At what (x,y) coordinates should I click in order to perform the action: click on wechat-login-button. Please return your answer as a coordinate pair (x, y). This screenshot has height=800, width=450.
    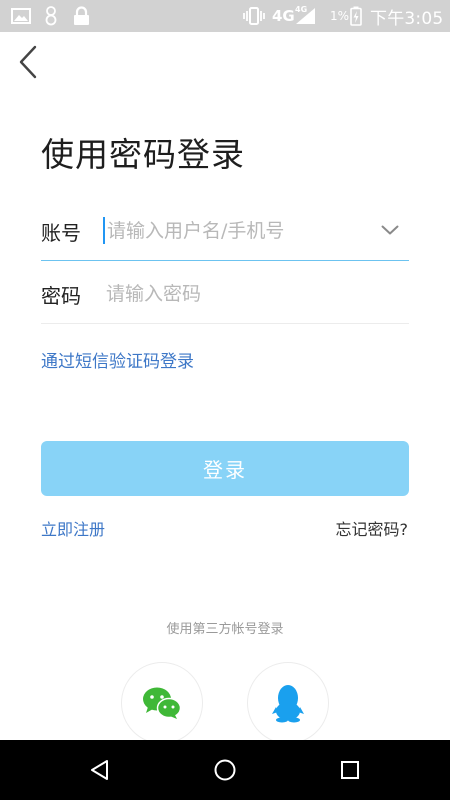
    Looking at the image, I should click on (162, 703).